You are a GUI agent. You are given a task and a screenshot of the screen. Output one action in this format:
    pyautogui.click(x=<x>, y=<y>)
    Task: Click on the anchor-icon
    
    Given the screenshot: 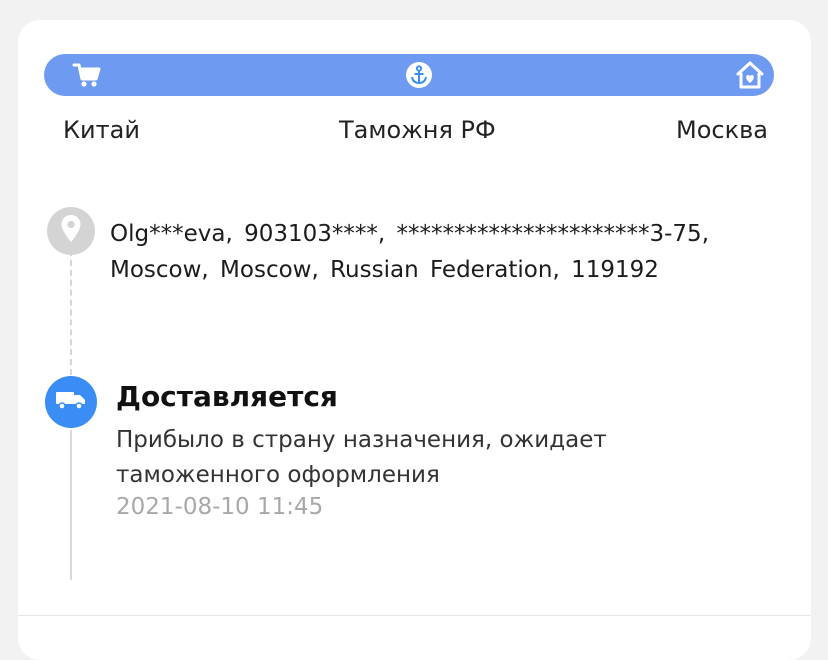 What is the action you would take?
    pyautogui.click(x=419, y=75)
    